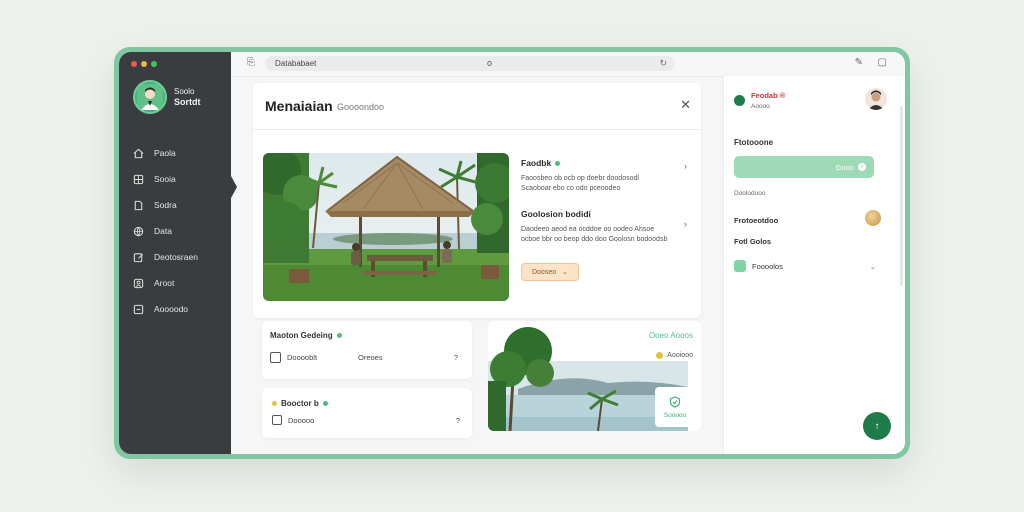 Image resolution: width=1024 pixels, height=512 pixels. Describe the element at coordinates (301, 335) in the screenshot. I see `card-a-title-text: Maoton Gedeing` at that location.